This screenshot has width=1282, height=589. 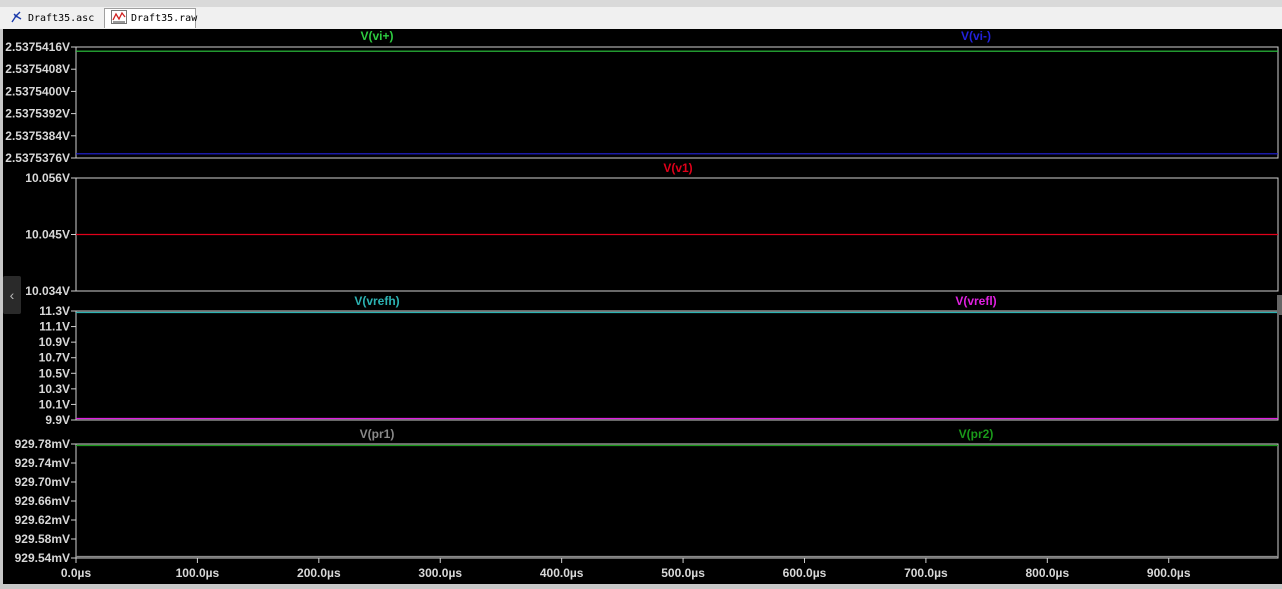 What do you see at coordinates (42, 520) in the screenshot?
I see `y-tick-label: 929.62mV` at bounding box center [42, 520].